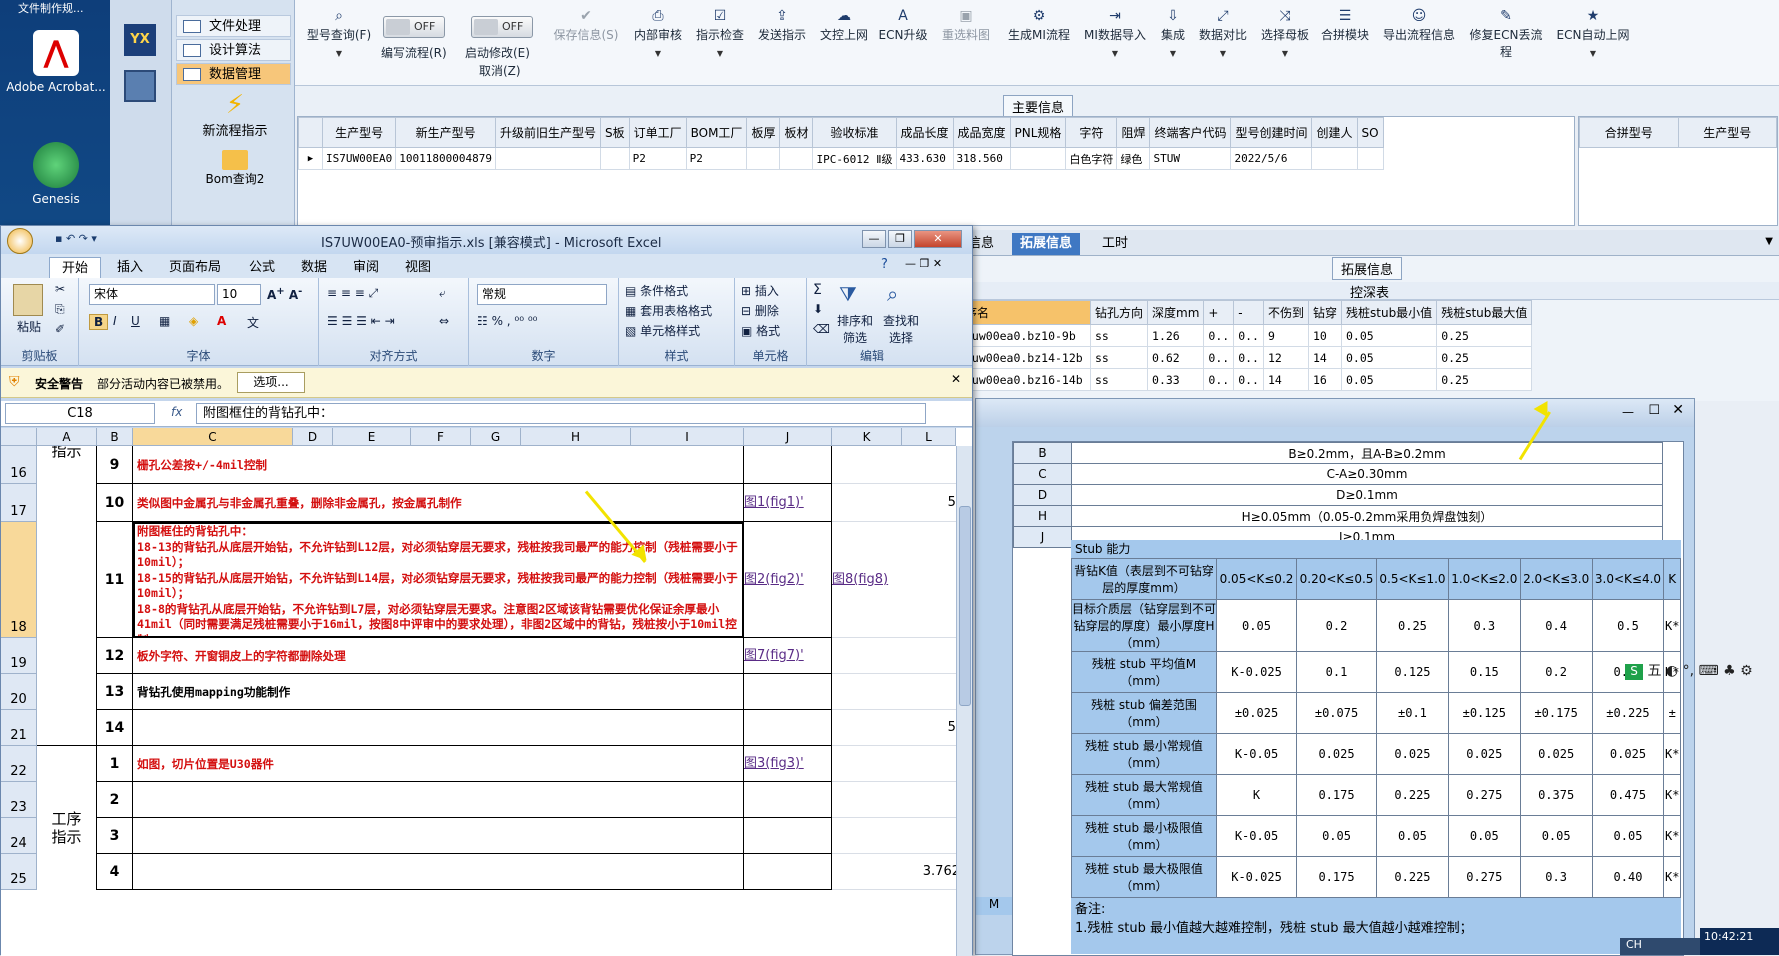 The width and height of the screenshot is (1779, 956). What do you see at coordinates (438, 692) in the screenshot?
I see `instruction-cell: 背钻孔使用mapping功能制作` at bounding box center [438, 692].